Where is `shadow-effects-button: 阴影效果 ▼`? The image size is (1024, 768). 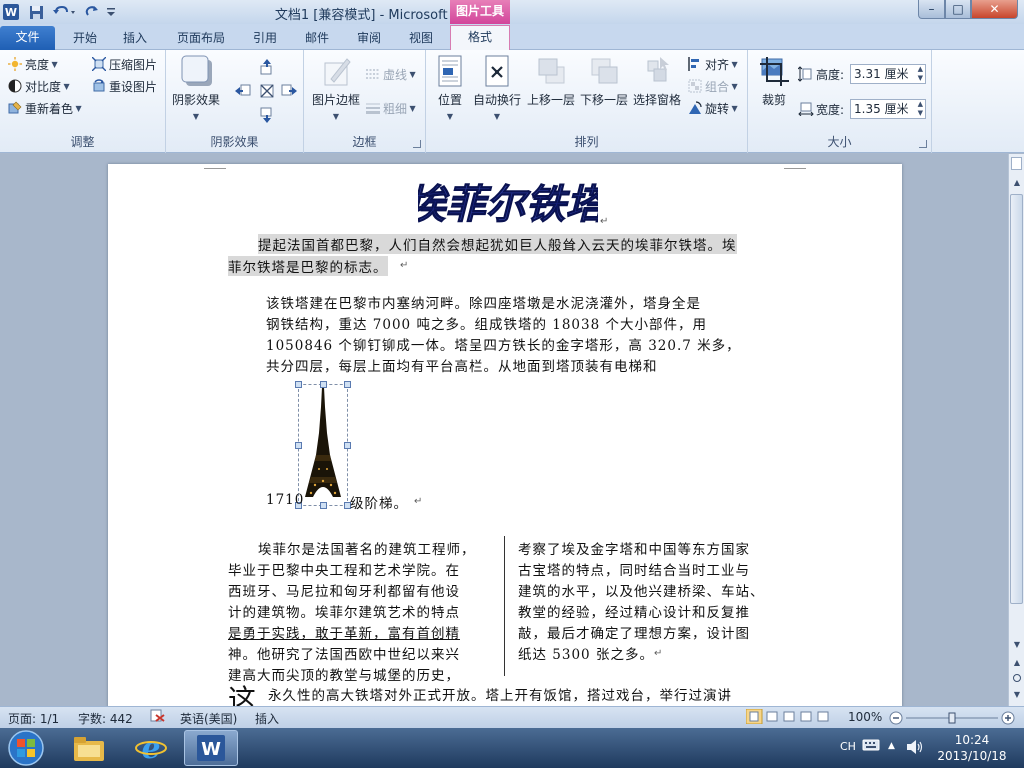 shadow-effects-button: 阴影效果 ▼ is located at coordinates (196, 88).